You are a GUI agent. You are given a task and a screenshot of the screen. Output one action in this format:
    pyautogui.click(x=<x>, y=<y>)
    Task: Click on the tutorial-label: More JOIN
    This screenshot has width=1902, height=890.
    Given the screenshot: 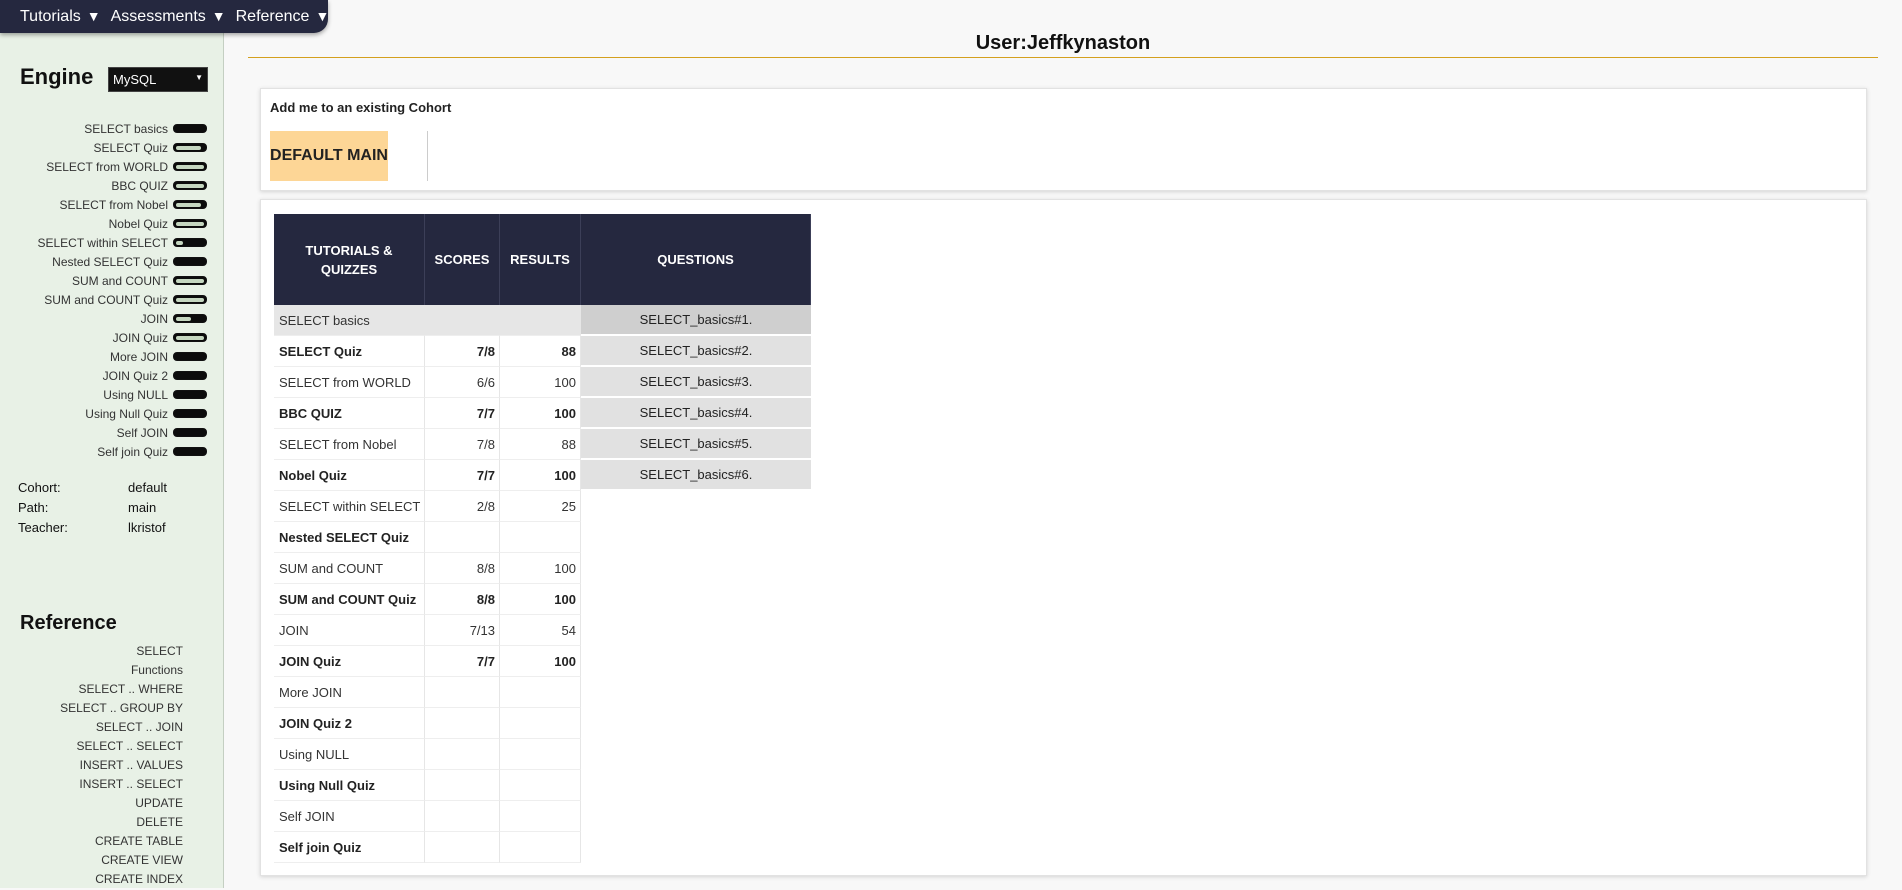 What is the action you would take?
    pyautogui.click(x=139, y=357)
    